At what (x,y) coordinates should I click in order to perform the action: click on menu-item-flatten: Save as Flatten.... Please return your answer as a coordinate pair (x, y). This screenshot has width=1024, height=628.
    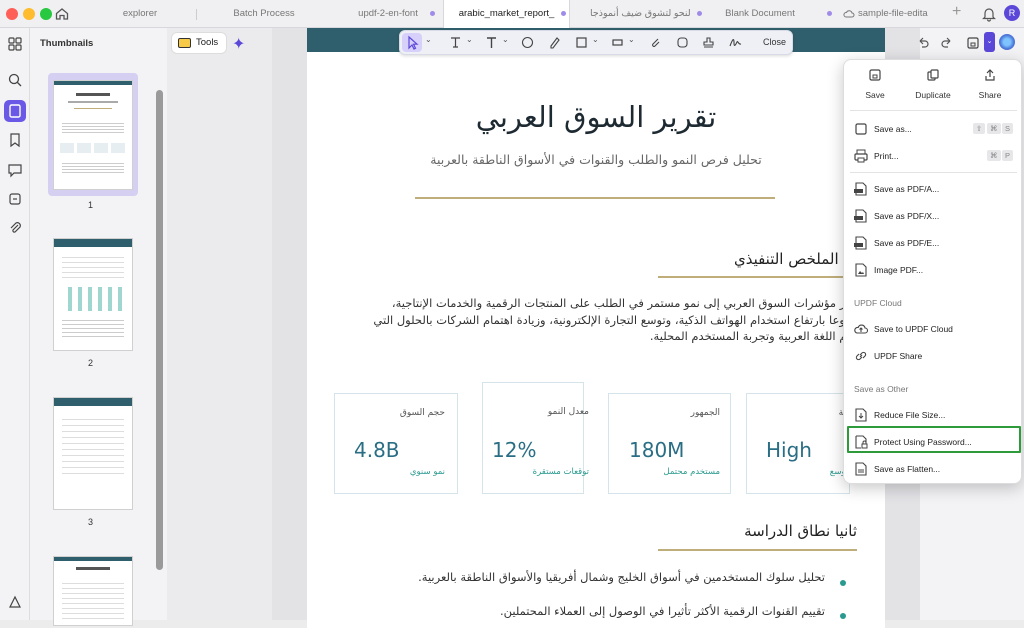
    Looking at the image, I should click on (933, 469).